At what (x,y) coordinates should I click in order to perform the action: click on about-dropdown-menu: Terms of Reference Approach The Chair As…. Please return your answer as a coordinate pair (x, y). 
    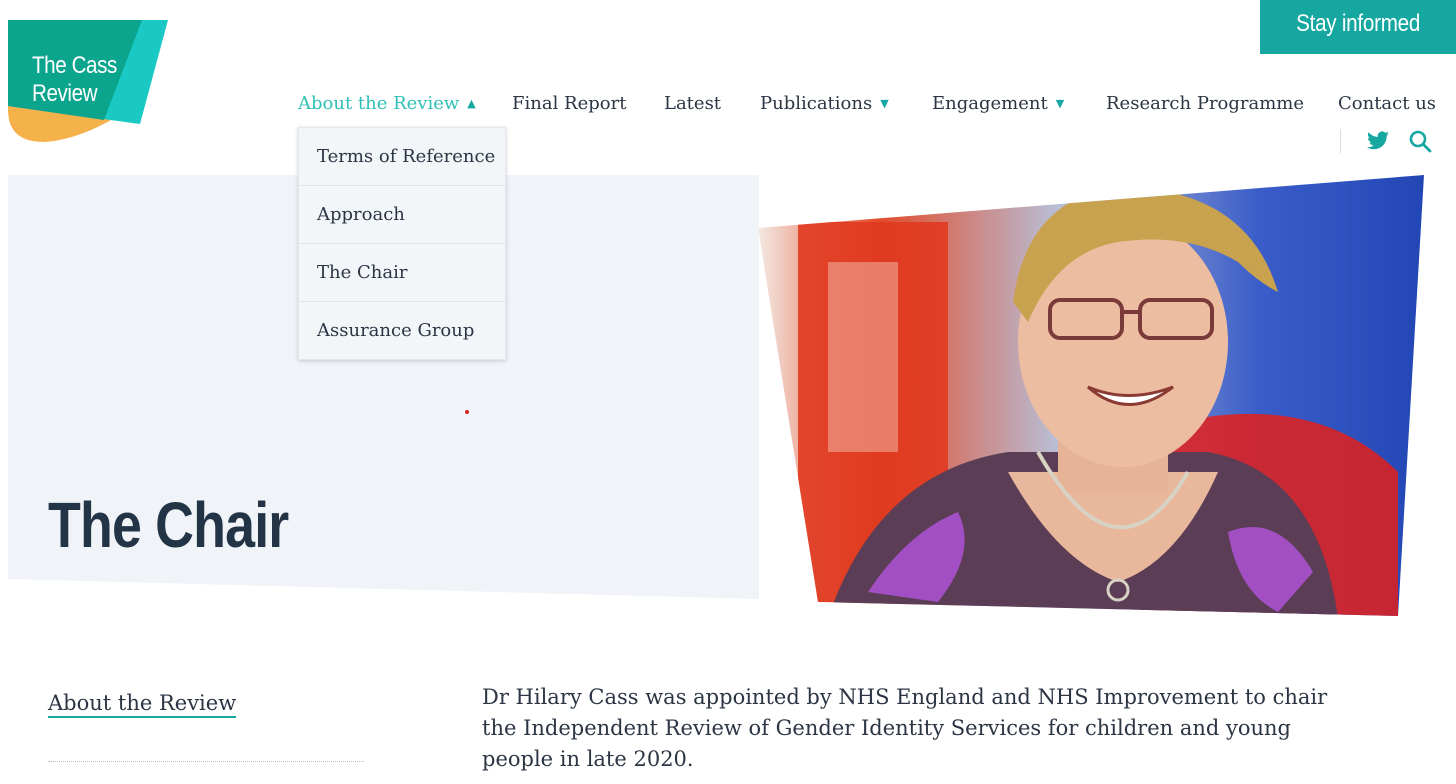
    Looking at the image, I should click on (402, 243).